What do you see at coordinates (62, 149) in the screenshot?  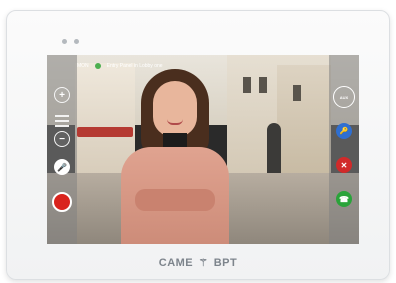 I see `left-control-bar: + − 🎤` at bounding box center [62, 149].